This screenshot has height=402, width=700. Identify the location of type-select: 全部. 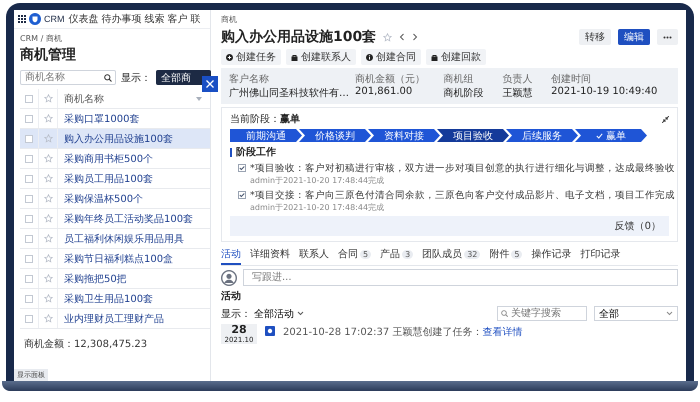
(636, 313).